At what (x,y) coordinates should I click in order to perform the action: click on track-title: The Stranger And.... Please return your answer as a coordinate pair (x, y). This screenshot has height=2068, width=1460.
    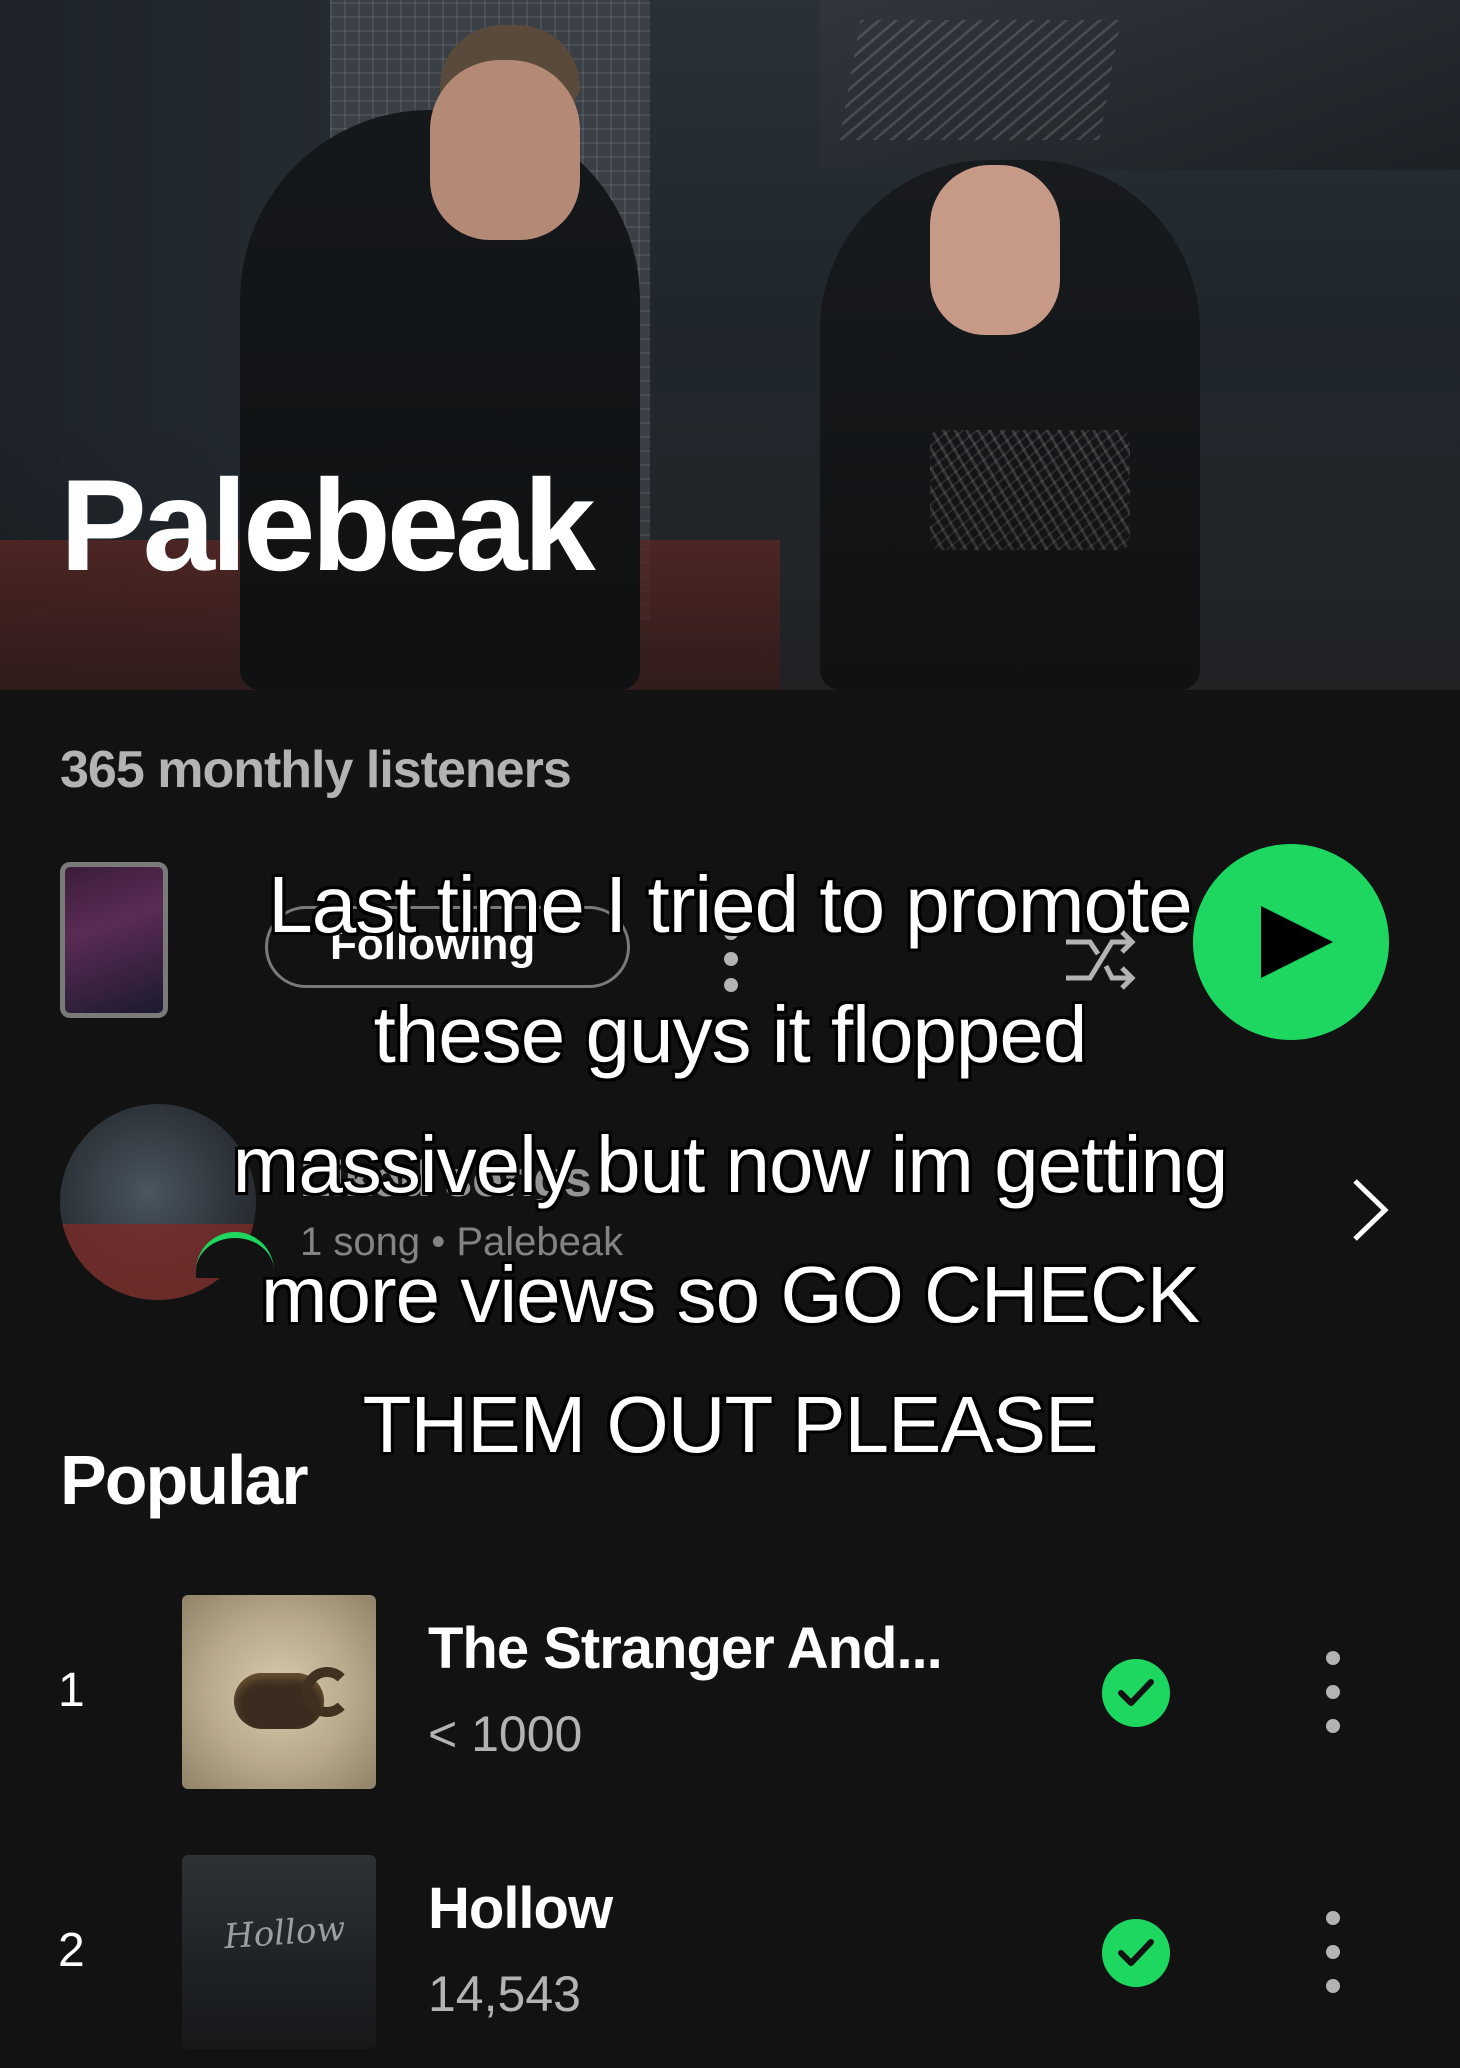
    Looking at the image, I should click on (685, 1648).